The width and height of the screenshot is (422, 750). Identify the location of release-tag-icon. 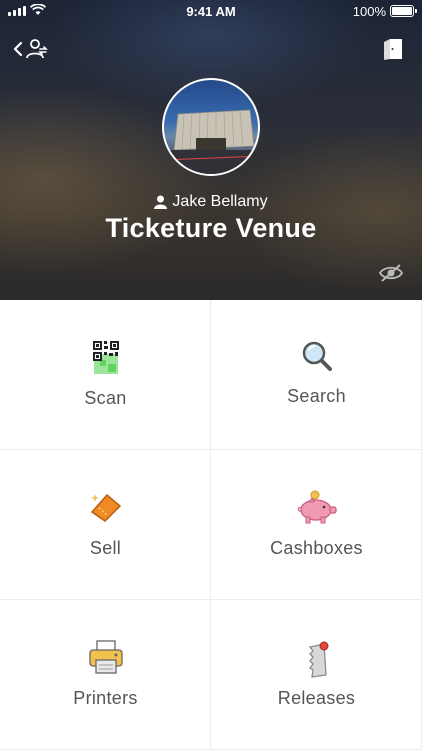
(318, 659).